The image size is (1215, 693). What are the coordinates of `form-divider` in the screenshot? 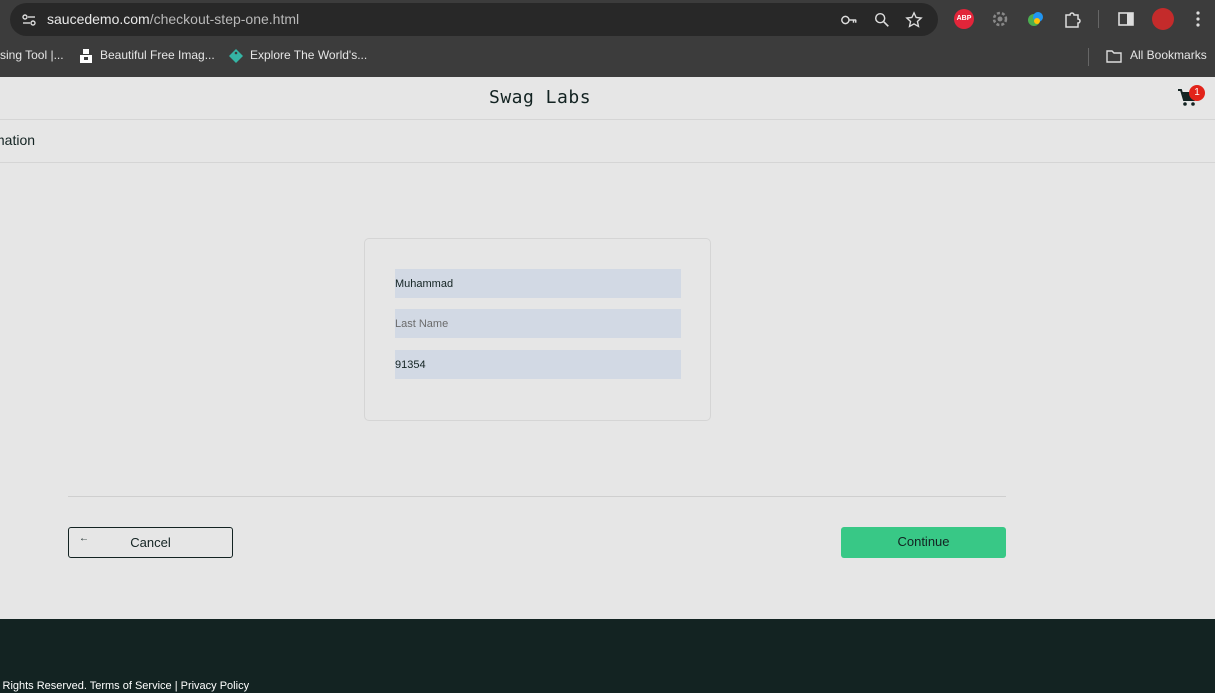 It's located at (537, 496).